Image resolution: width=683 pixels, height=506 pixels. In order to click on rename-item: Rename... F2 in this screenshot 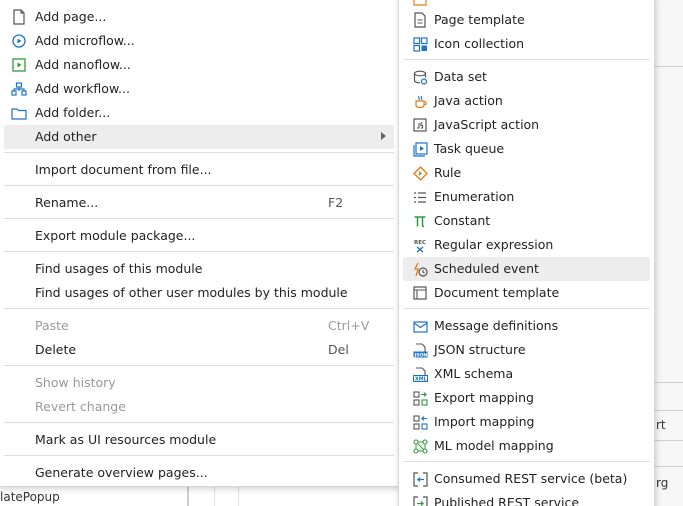, I will do `click(199, 203)`.